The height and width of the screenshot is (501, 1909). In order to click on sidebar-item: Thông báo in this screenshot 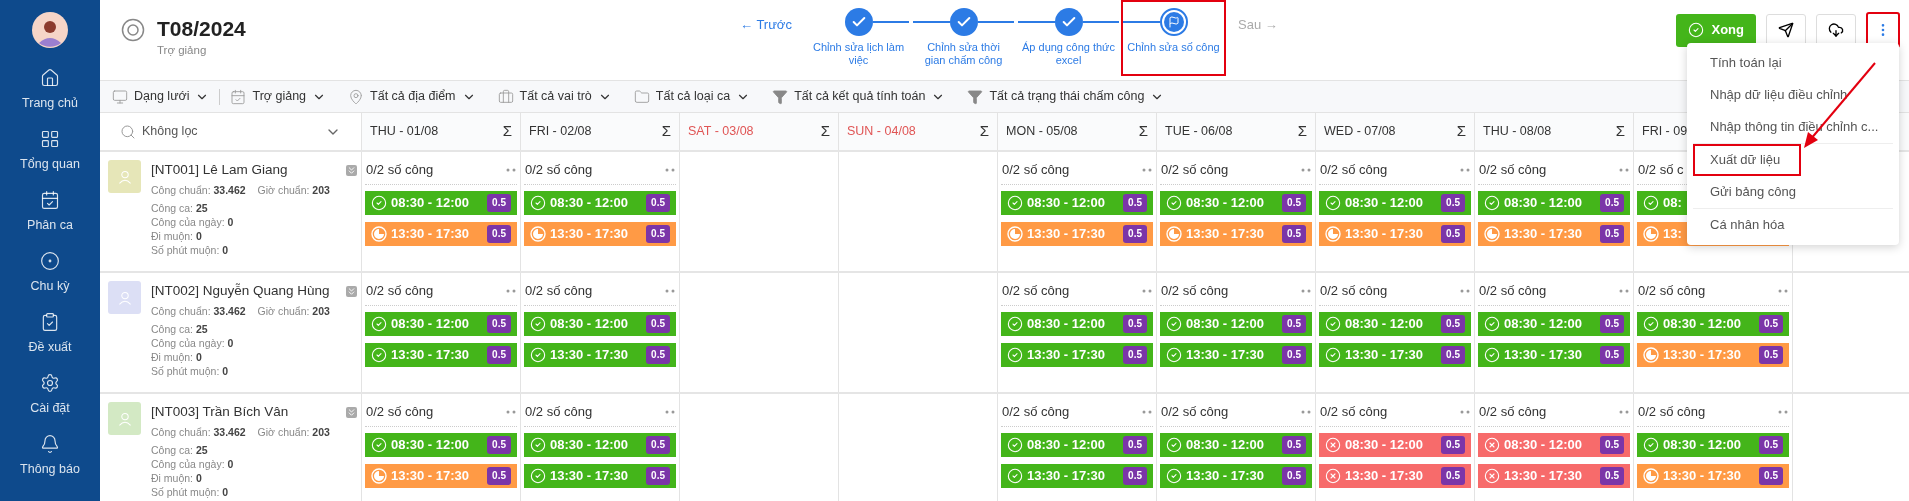, I will do `click(50, 456)`.